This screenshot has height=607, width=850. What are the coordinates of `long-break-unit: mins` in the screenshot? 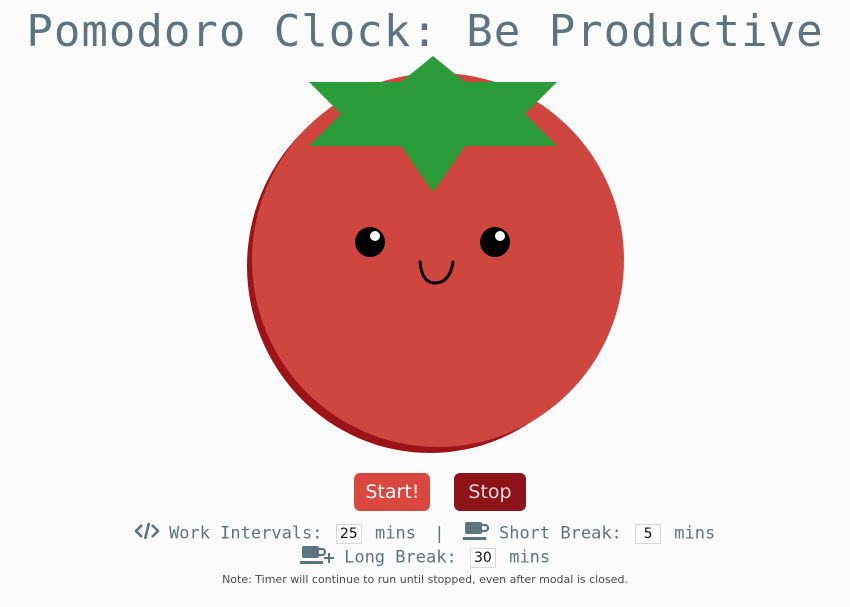 It's located at (530, 557).